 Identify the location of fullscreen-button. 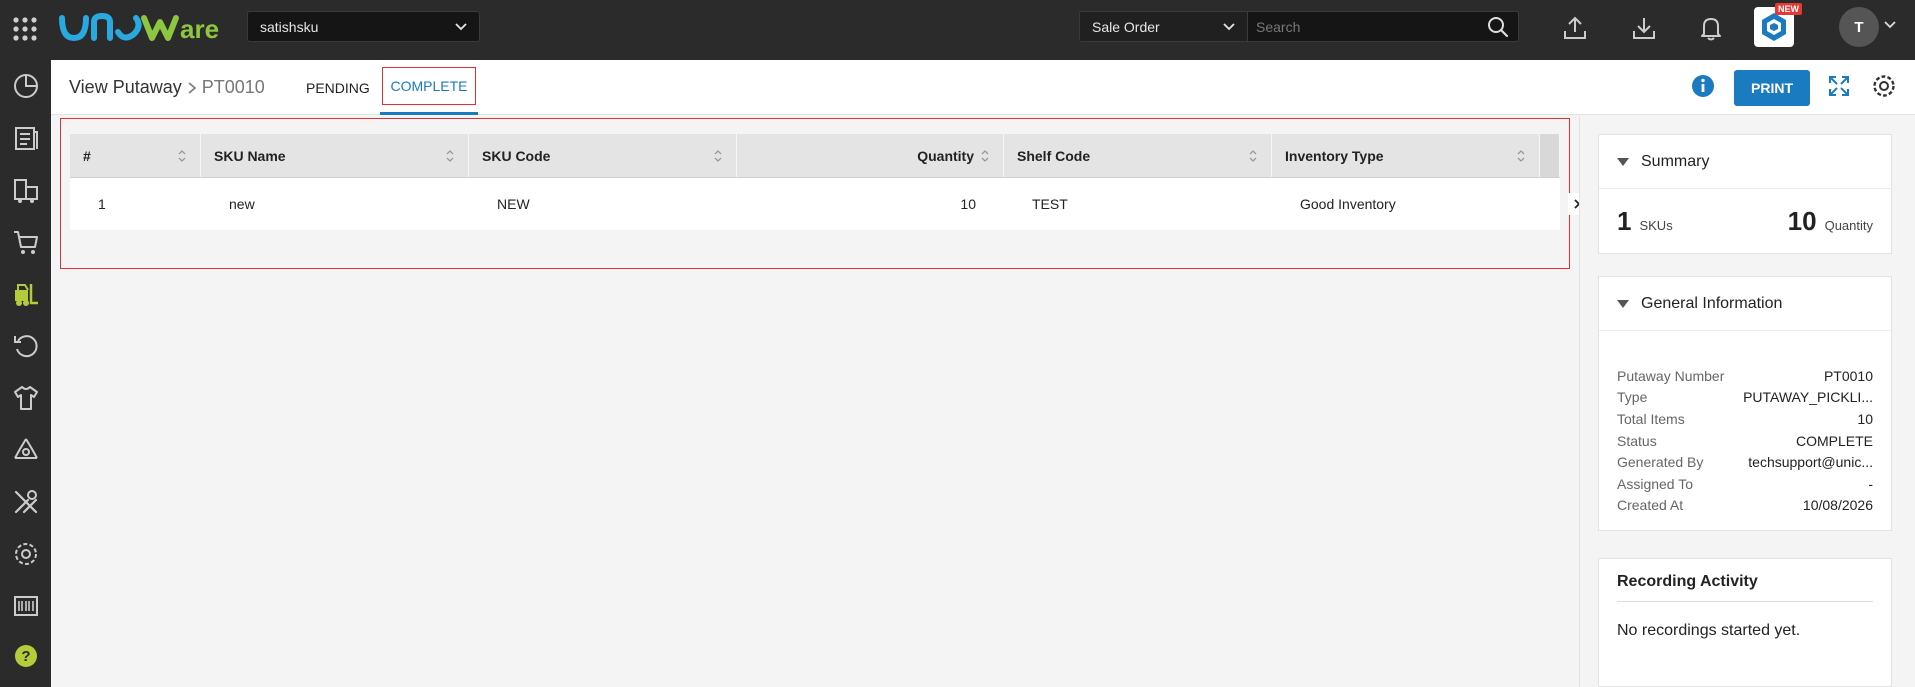
(1839, 86).